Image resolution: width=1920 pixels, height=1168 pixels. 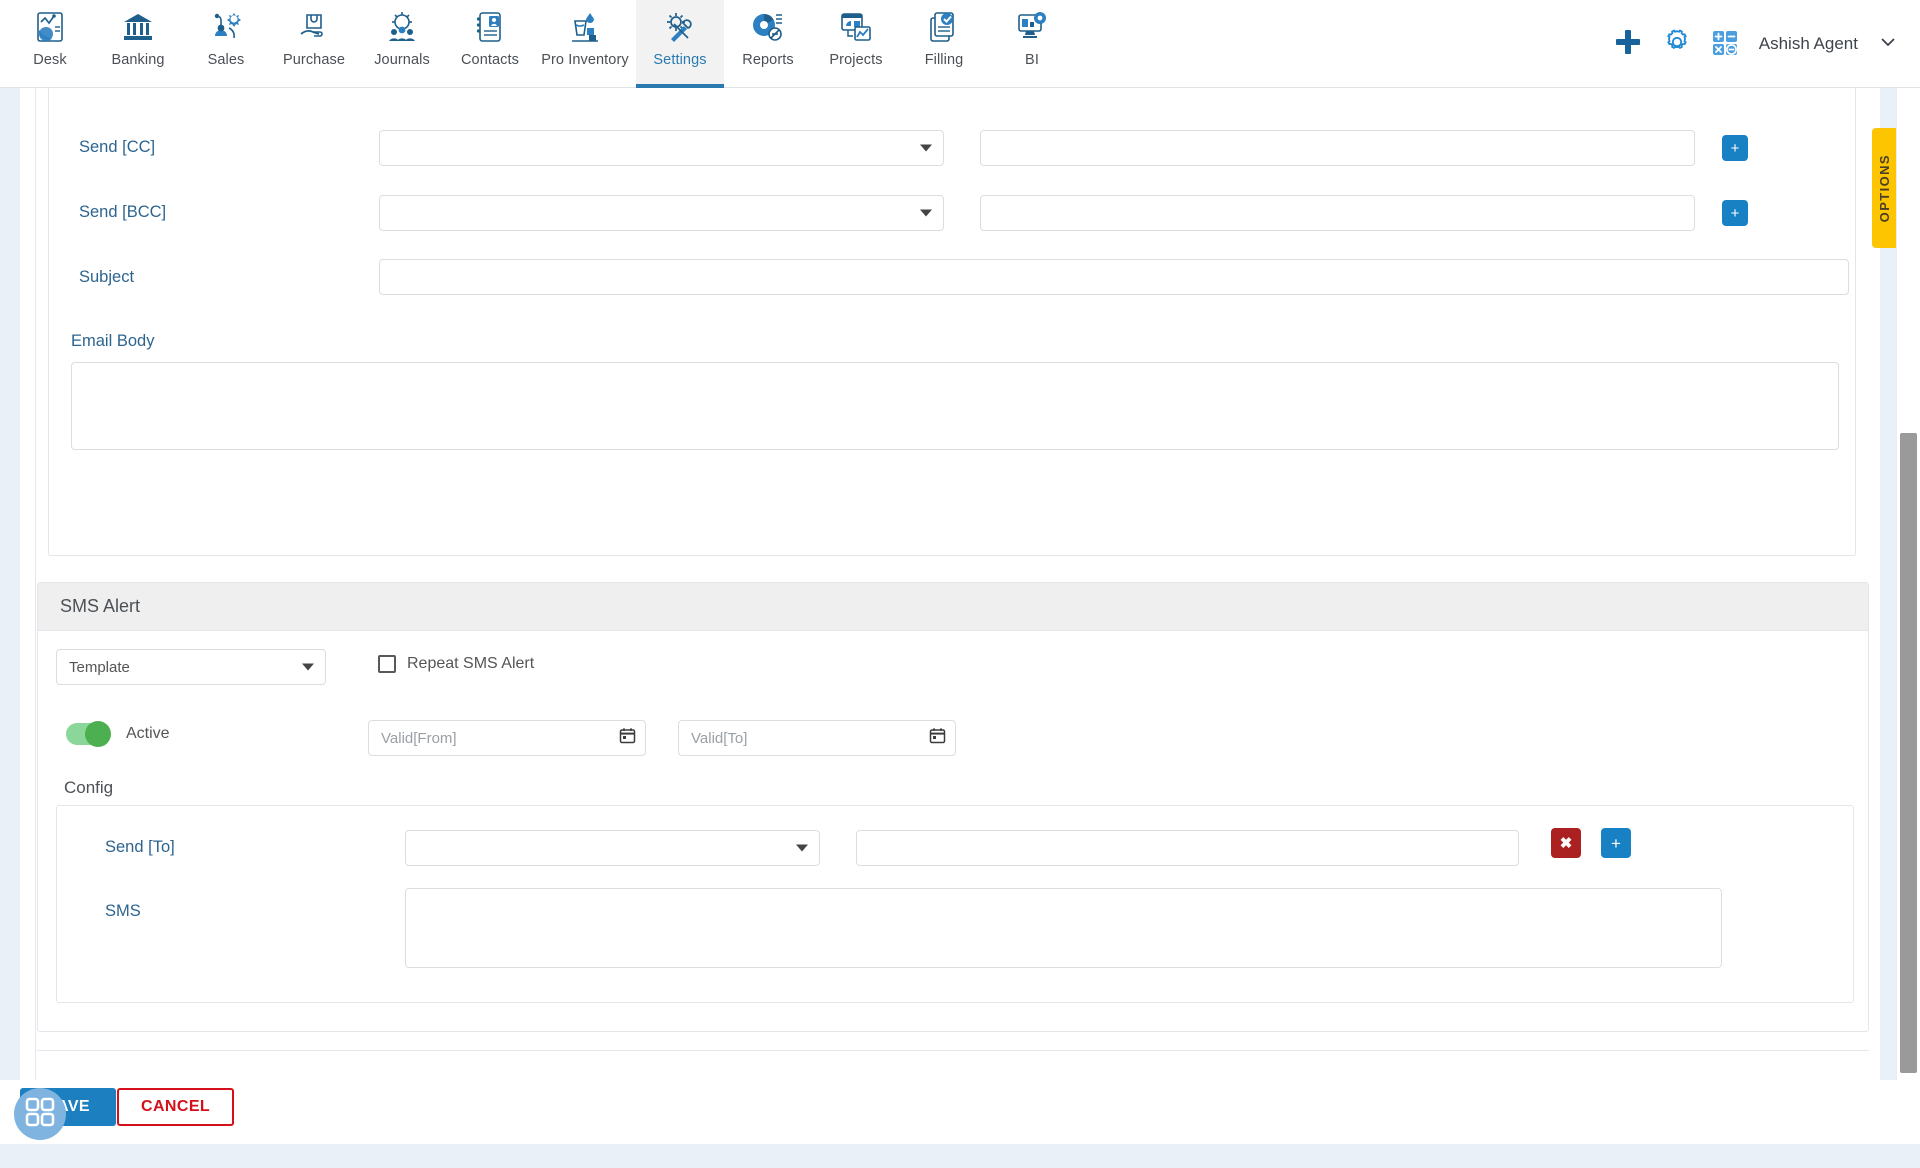 I want to click on nav-item-label: Projects, so click(x=856, y=60).